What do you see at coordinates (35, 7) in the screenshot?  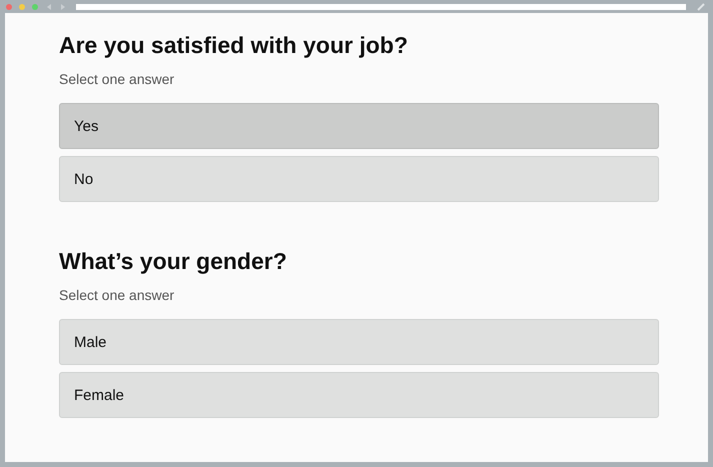 I see `maximize-dot-icon` at bounding box center [35, 7].